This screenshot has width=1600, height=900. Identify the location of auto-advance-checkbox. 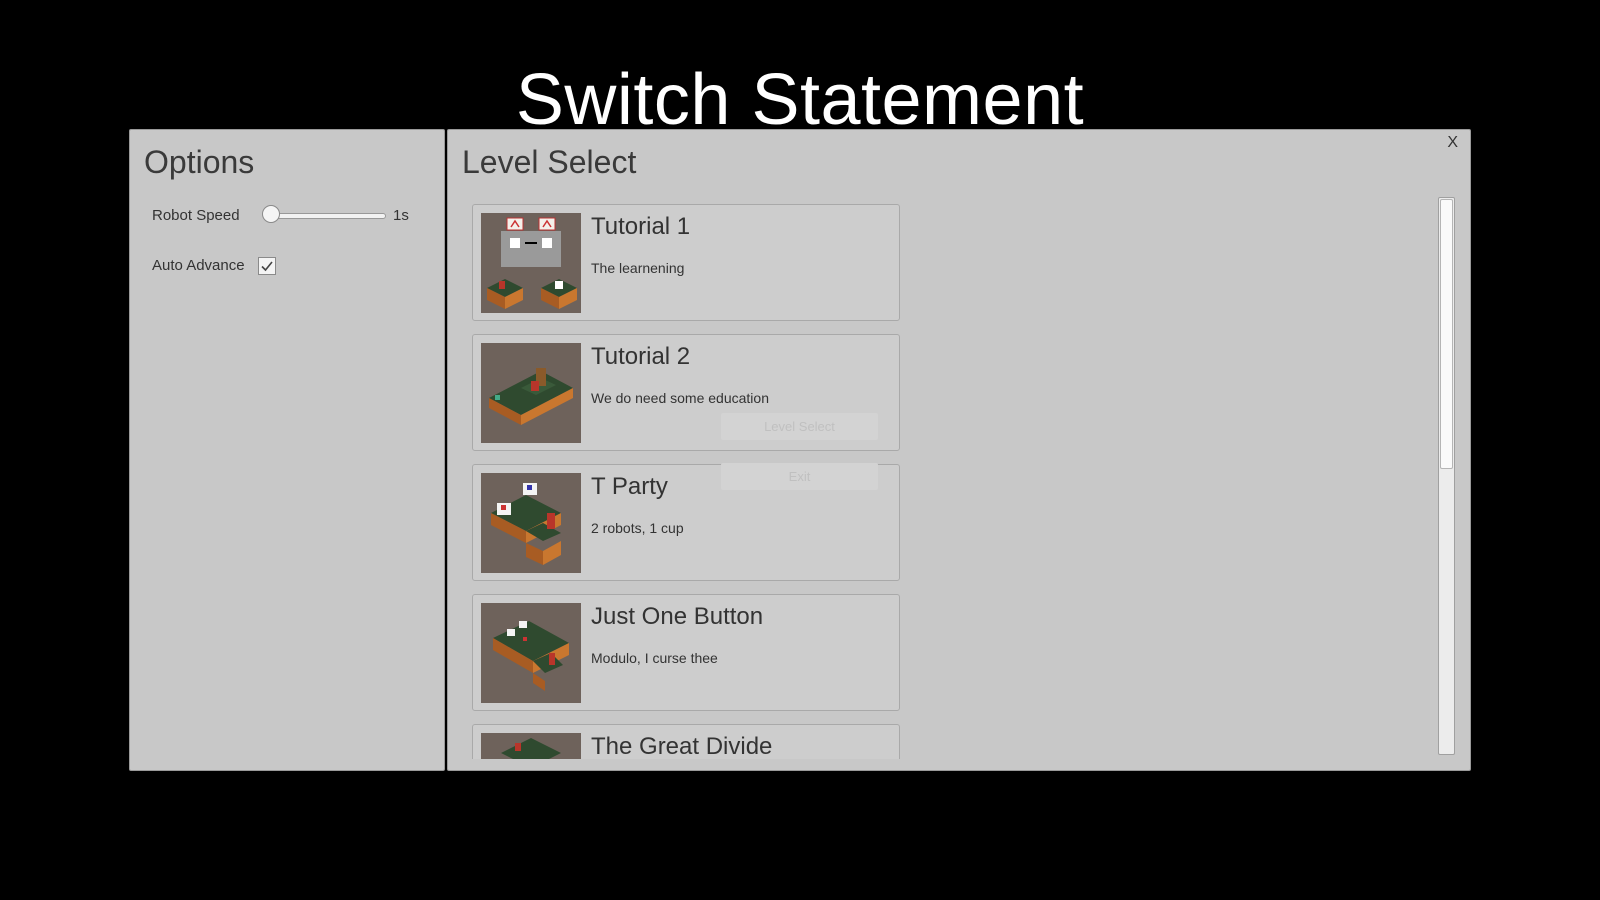
(267, 266).